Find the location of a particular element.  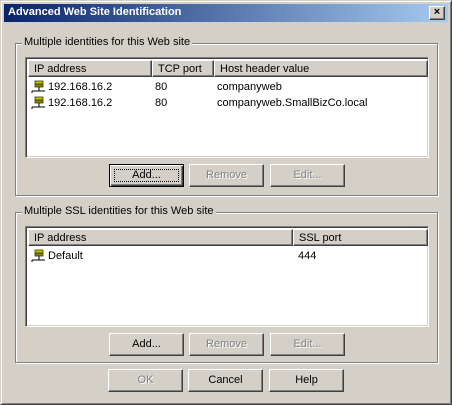

ssl-remove-button: Remove is located at coordinates (226, 344).